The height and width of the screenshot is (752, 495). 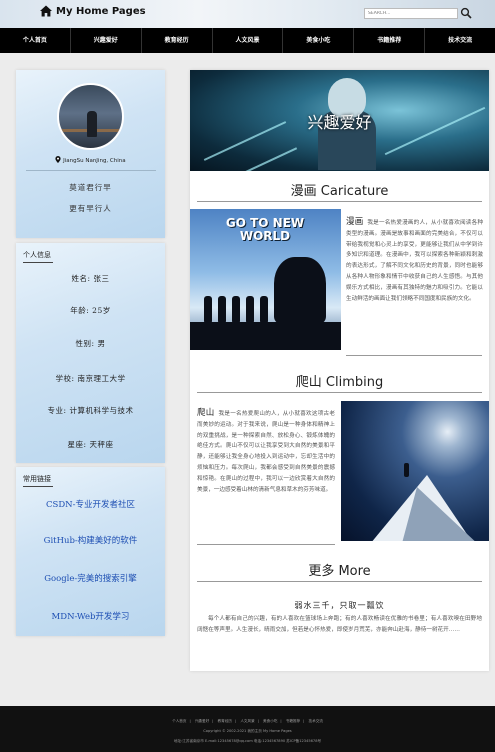 What do you see at coordinates (339, 382) in the screenshot?
I see `section-heading-climbing: 爬山 Climbing` at bounding box center [339, 382].